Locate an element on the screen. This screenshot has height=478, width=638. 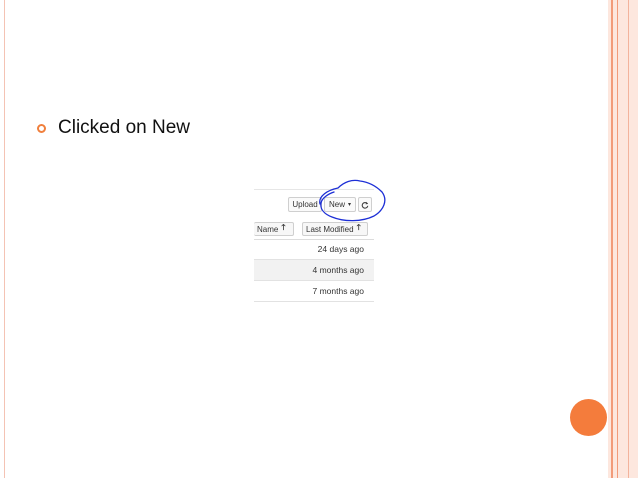
decorative-circle is located at coordinates (588, 417).